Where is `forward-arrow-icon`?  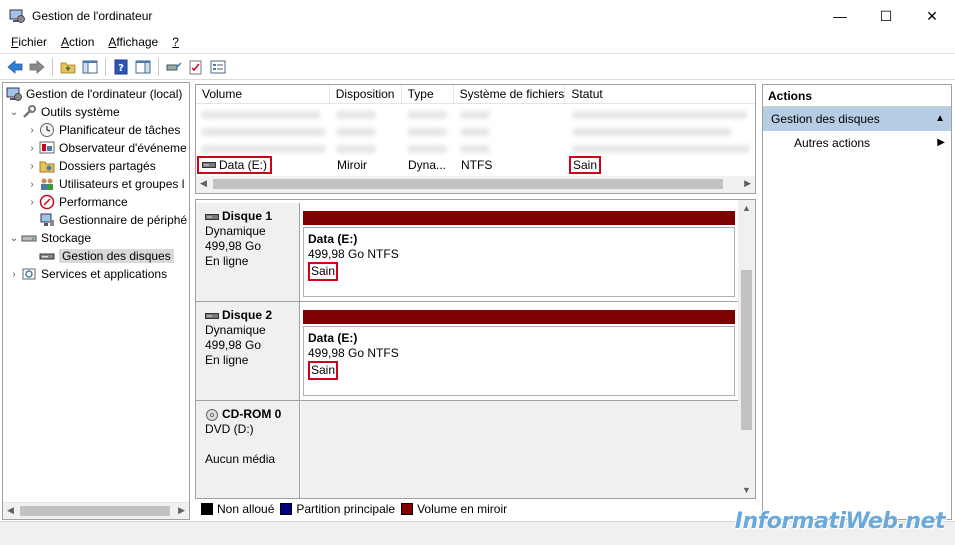 forward-arrow-icon is located at coordinates (37, 66).